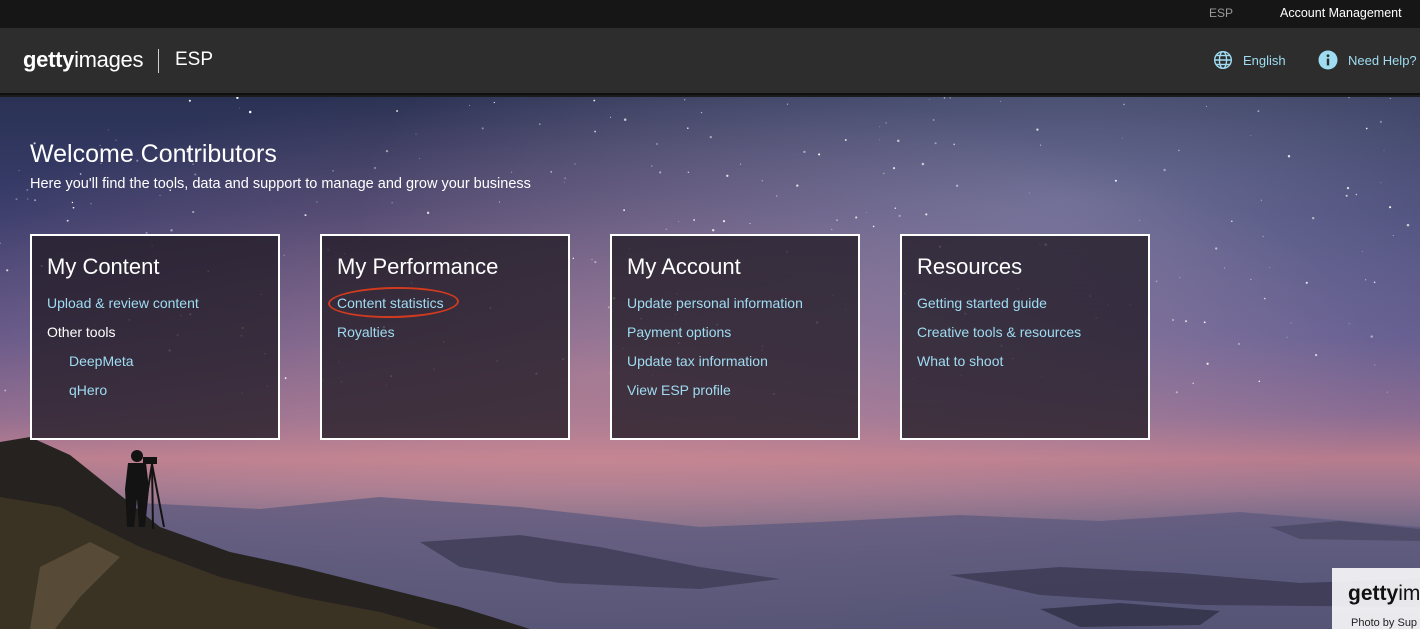 Image resolution: width=1420 pixels, height=629 pixels. What do you see at coordinates (1384, 623) in the screenshot?
I see `photo-credit: Photo by Sup` at bounding box center [1384, 623].